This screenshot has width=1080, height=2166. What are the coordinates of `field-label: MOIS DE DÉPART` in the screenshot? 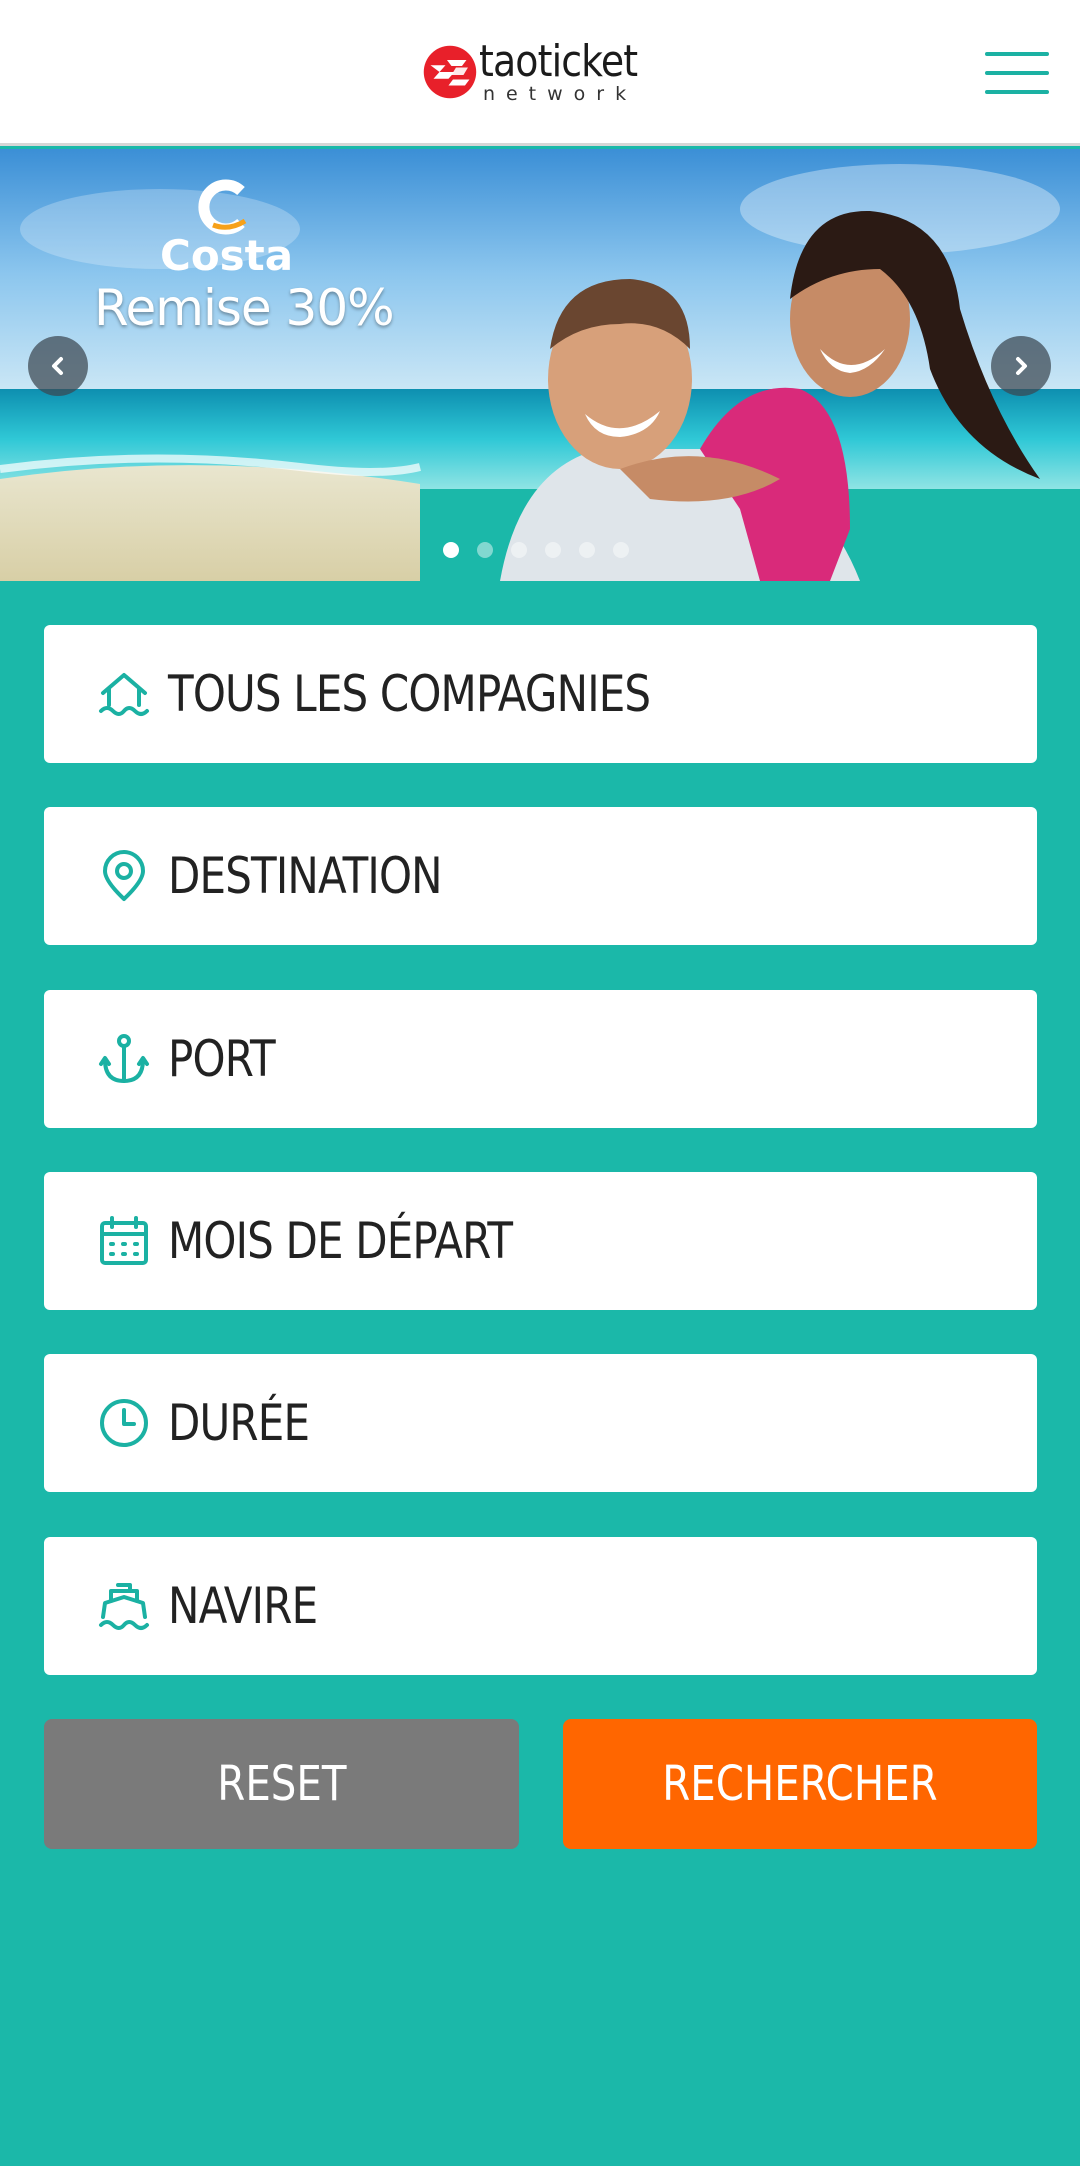 It's located at (340, 1241).